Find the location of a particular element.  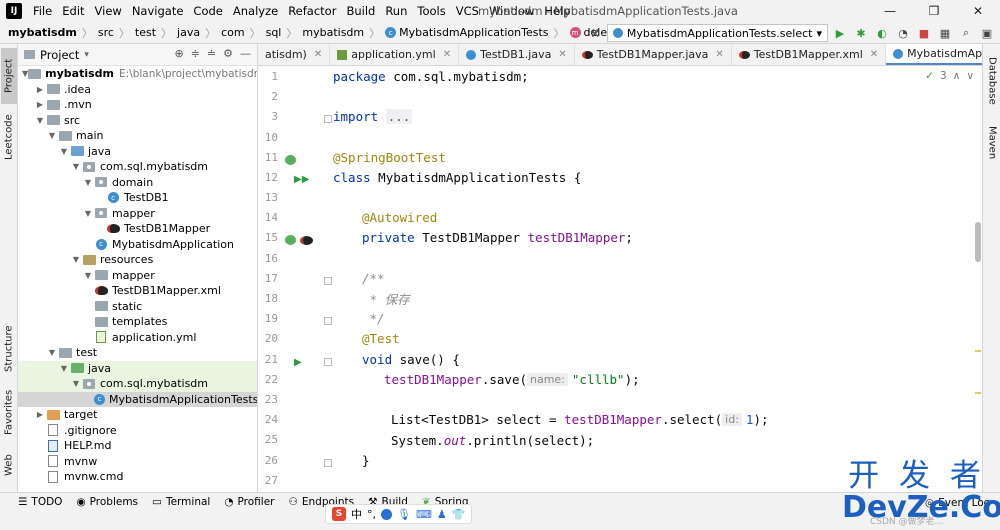

stop-icon: ■ is located at coordinates (924, 33).